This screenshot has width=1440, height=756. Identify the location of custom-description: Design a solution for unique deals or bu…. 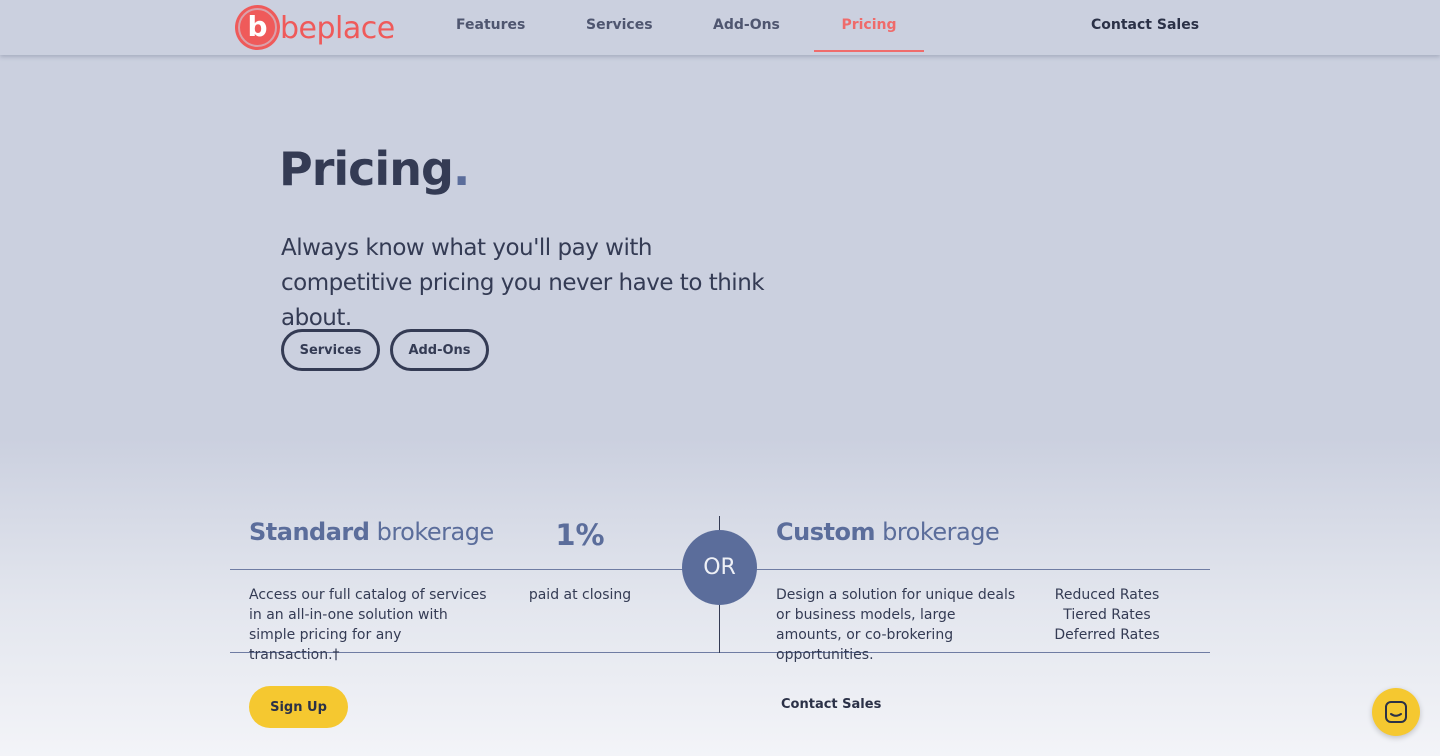
(896, 625).